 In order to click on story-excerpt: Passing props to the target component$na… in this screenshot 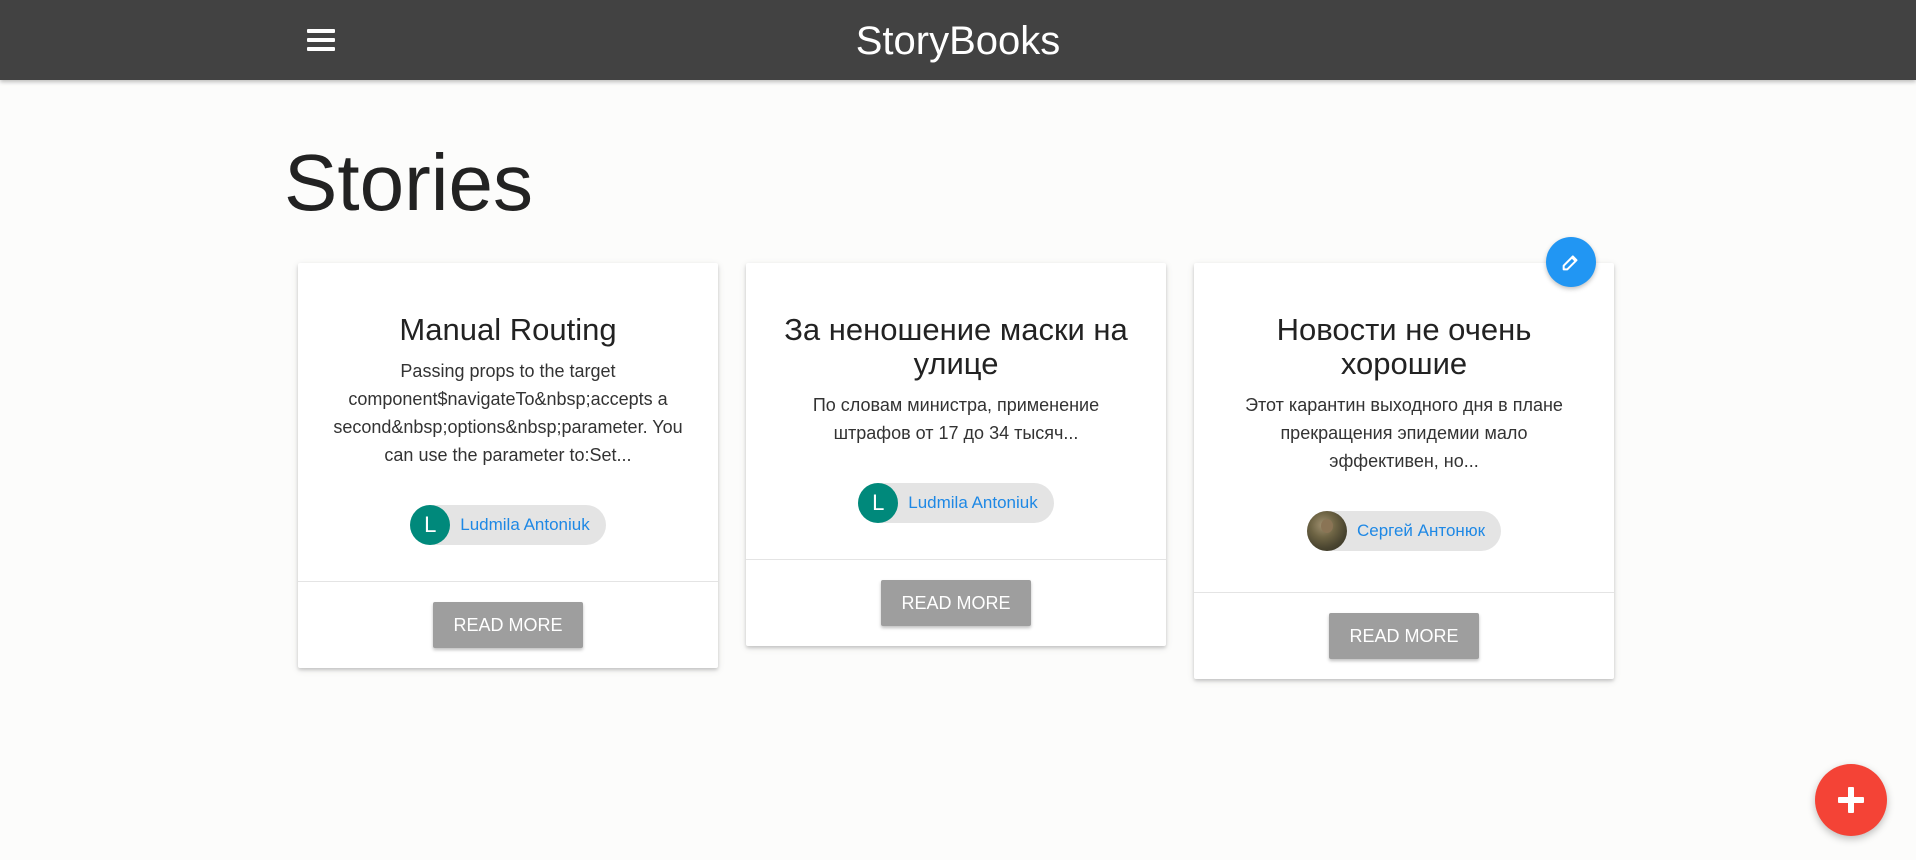, I will do `click(508, 413)`.